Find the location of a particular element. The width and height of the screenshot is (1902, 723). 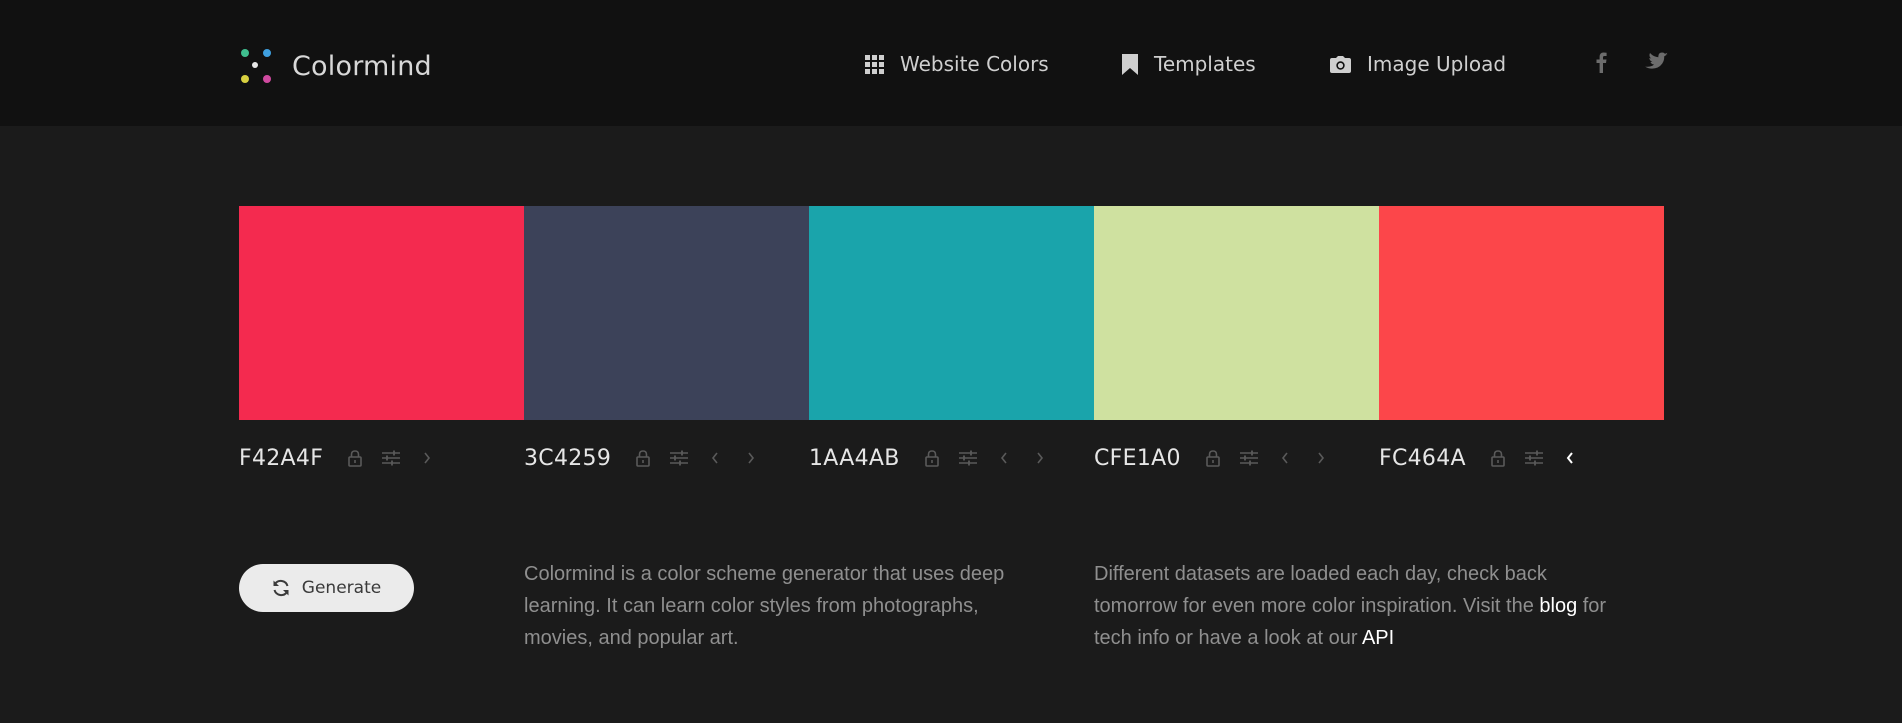

refresh-icon is located at coordinates (281, 588).